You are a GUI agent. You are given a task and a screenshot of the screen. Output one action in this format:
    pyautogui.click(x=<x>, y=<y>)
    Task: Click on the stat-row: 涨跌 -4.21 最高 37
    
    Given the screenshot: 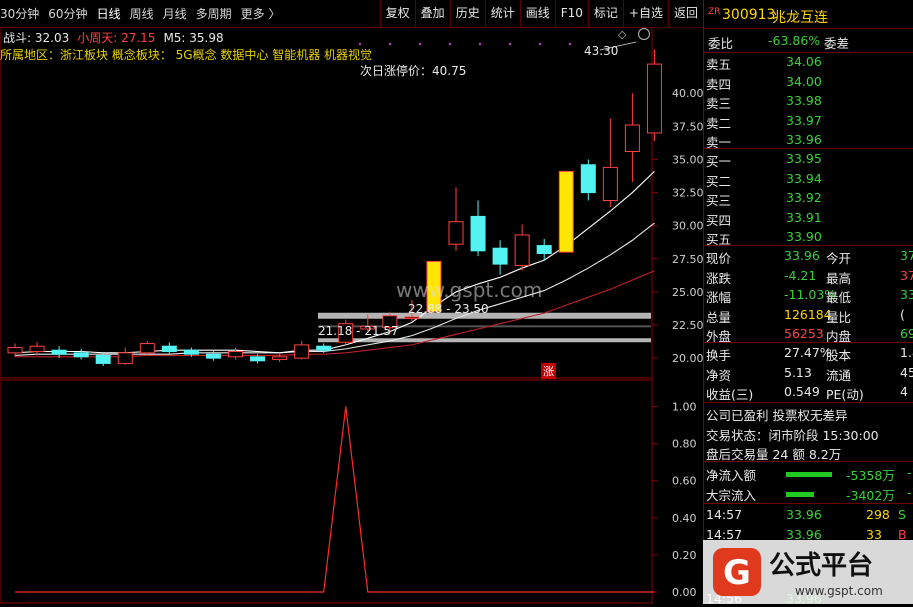 What is the action you would take?
    pyautogui.click(x=808, y=276)
    